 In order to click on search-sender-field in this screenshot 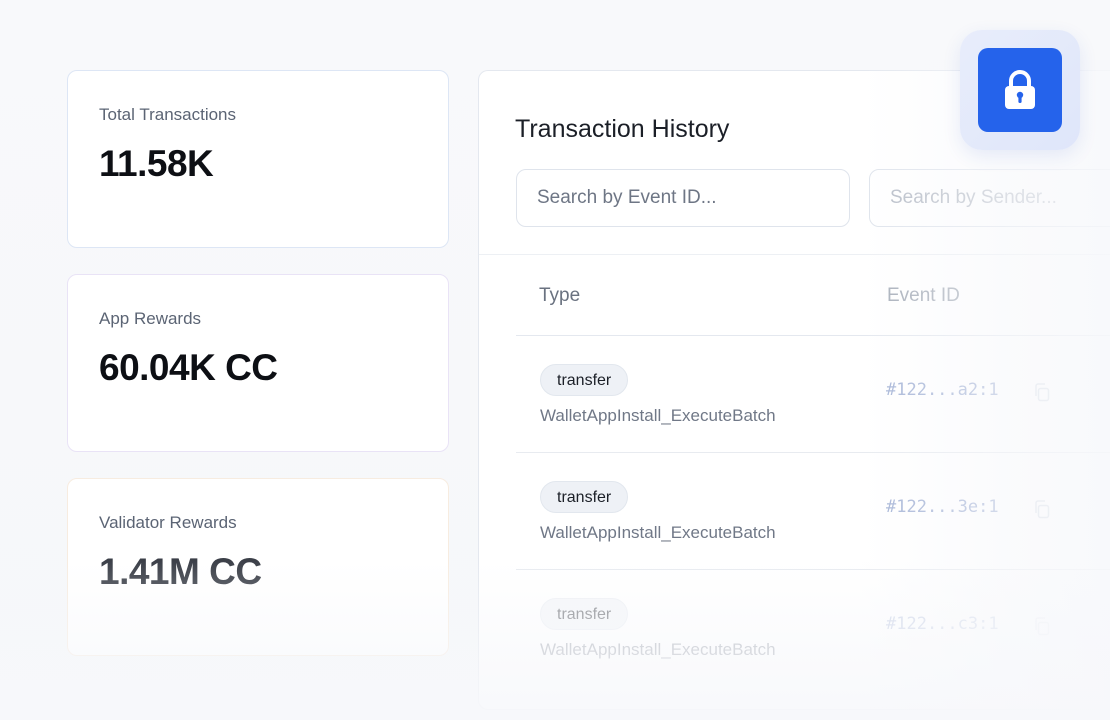, I will do `click(989, 198)`.